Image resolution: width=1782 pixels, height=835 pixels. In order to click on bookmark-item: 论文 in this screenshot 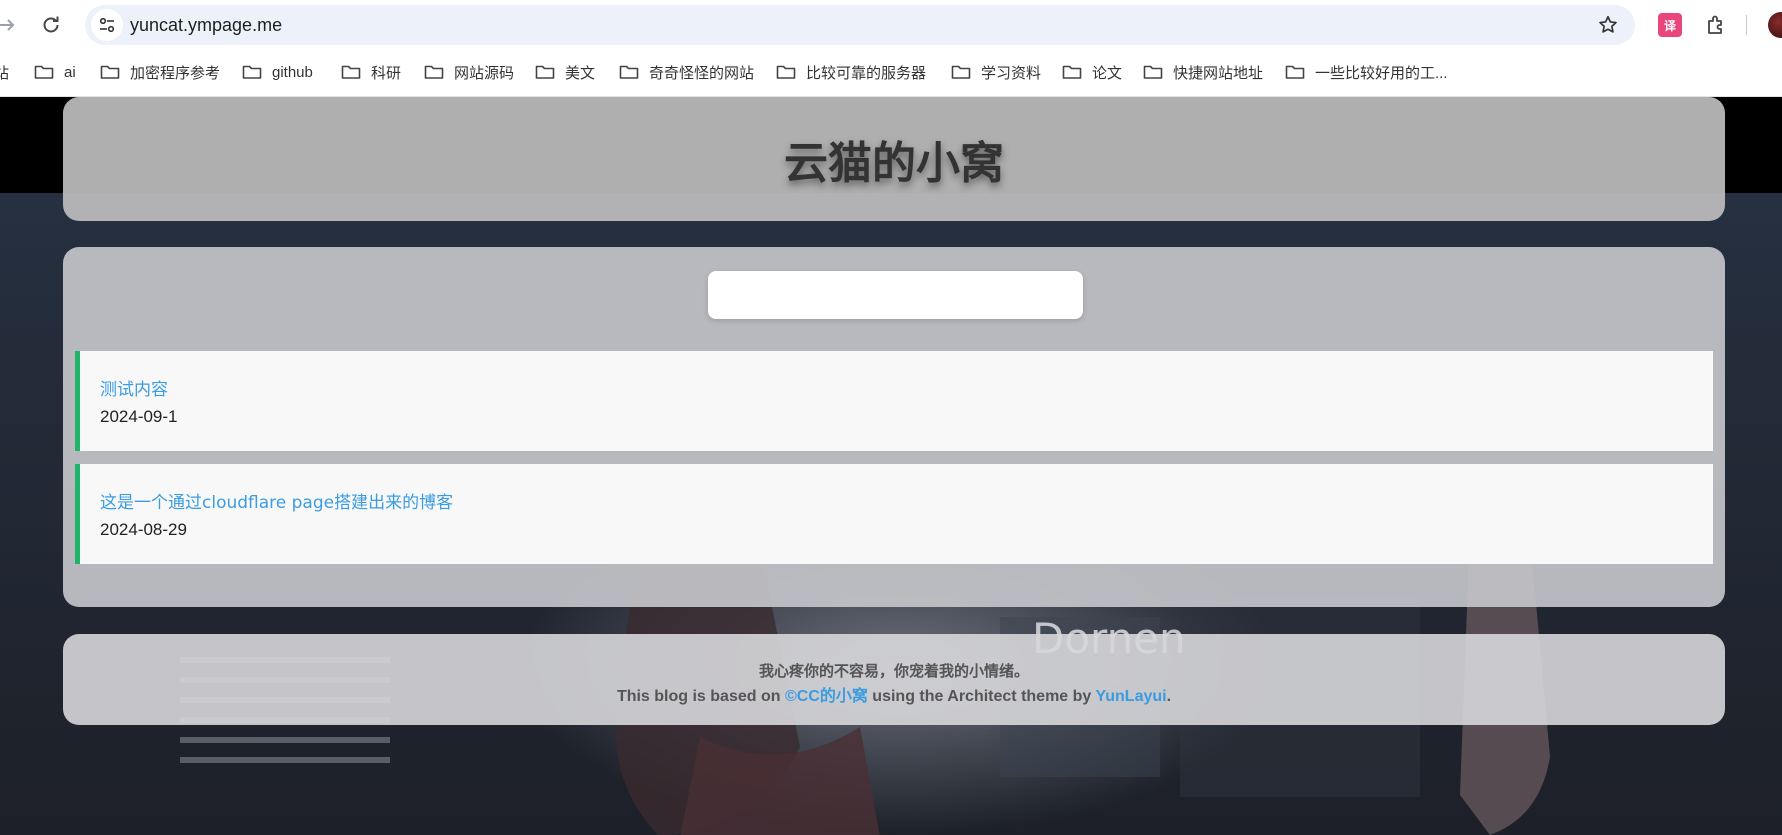, I will do `click(1092, 72)`.